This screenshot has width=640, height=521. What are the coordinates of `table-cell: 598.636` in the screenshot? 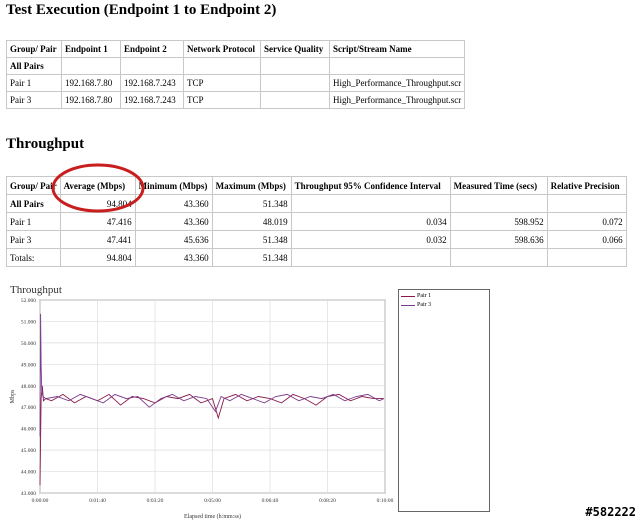 It's located at (498, 239).